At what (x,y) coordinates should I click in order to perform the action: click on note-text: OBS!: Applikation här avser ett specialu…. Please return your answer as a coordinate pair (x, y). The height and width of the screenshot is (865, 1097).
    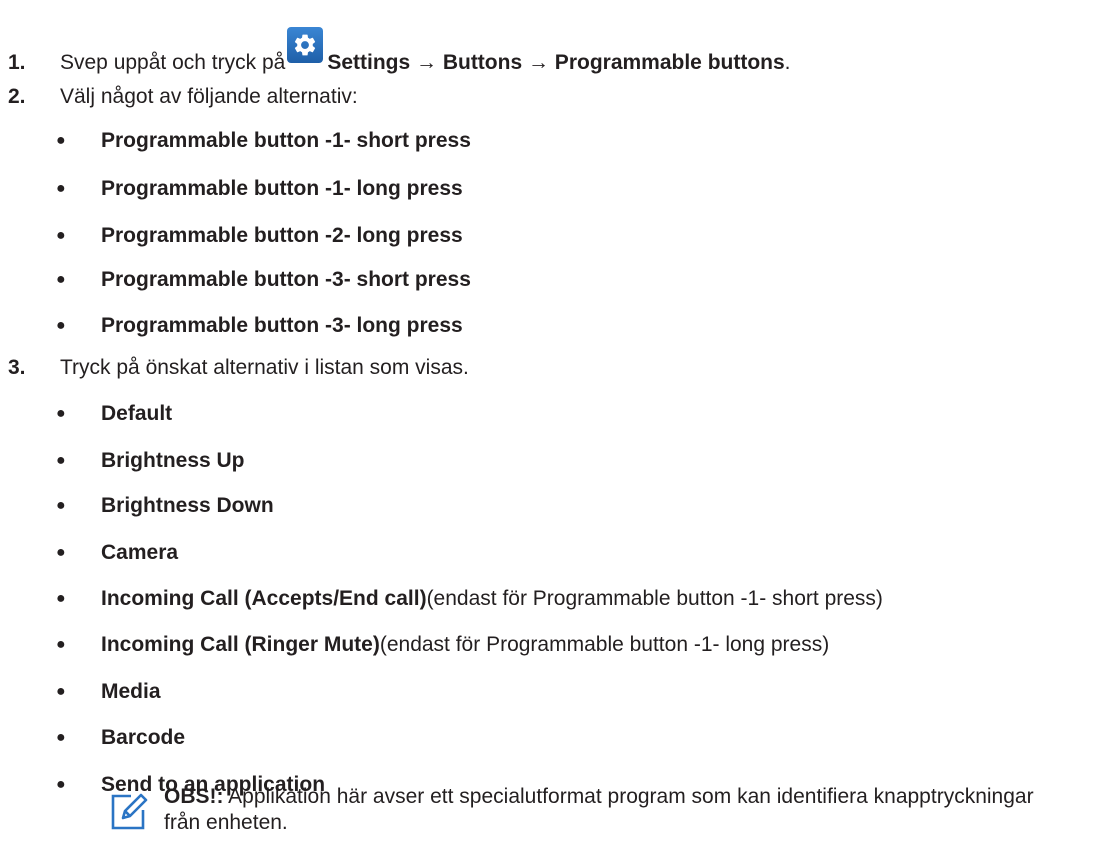
    Looking at the image, I should click on (599, 809).